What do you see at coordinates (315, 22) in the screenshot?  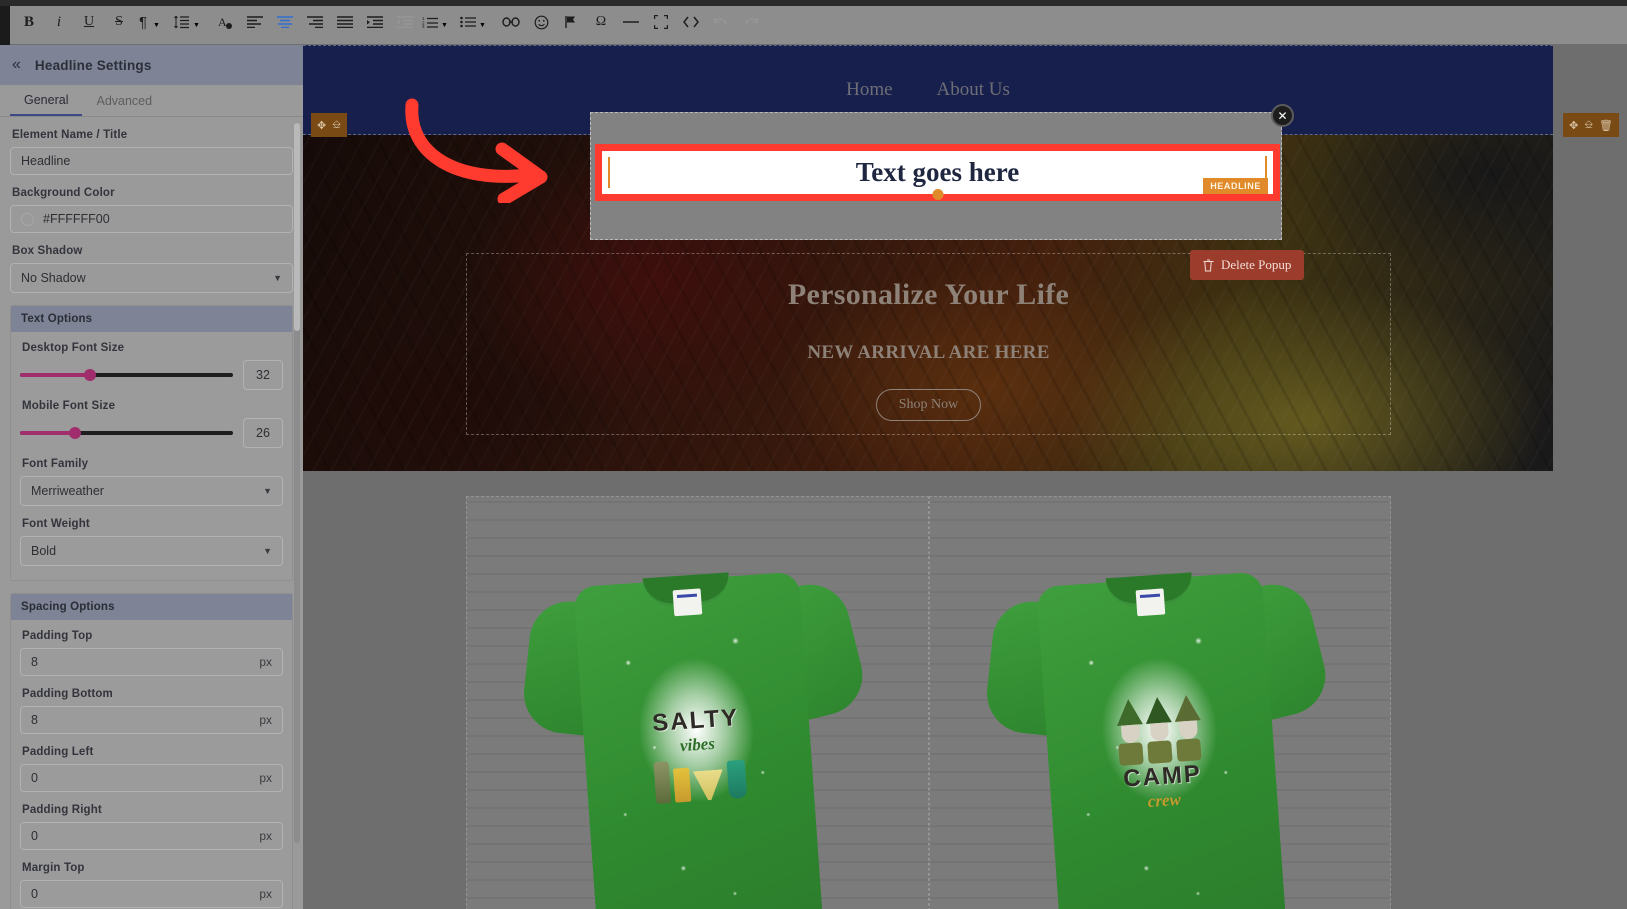 I see `align-right-button` at bounding box center [315, 22].